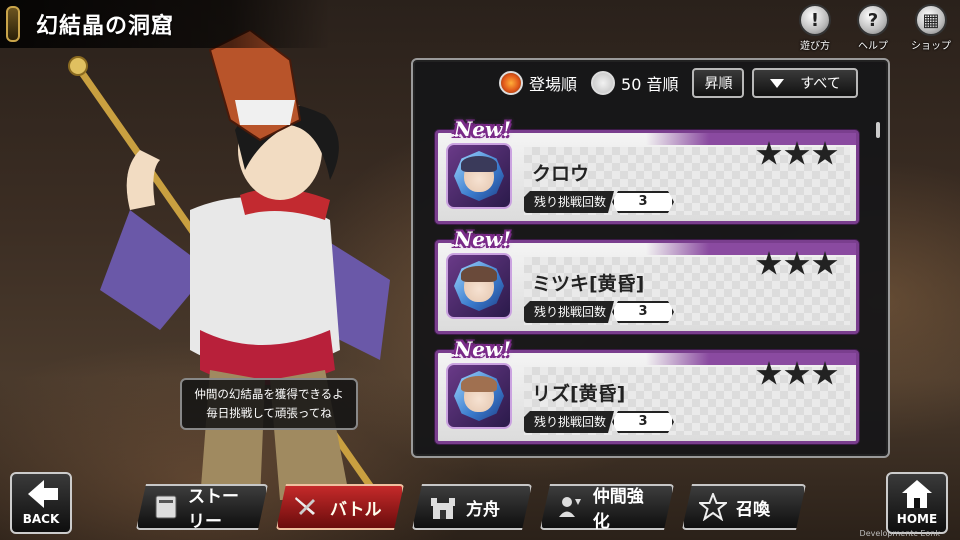  What do you see at coordinates (618, 509) in the screenshot?
I see `nav-party-upgrade-label: 仲間強化` at bounding box center [618, 509].